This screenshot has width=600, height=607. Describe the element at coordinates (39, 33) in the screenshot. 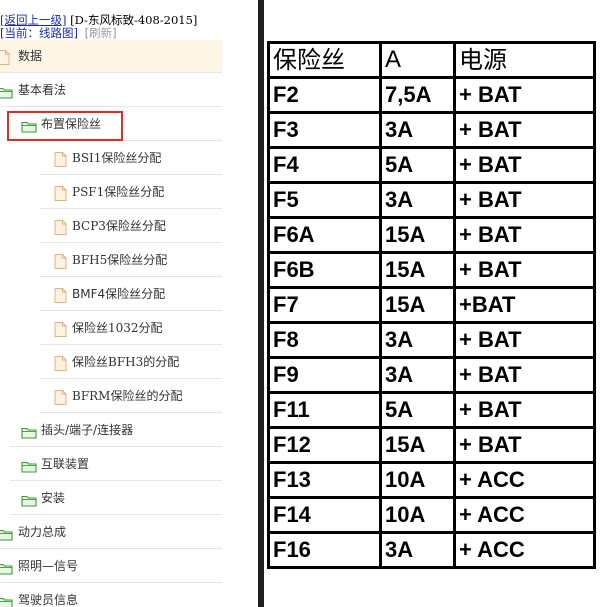

I see `current-label: [当前：线路图]` at that location.